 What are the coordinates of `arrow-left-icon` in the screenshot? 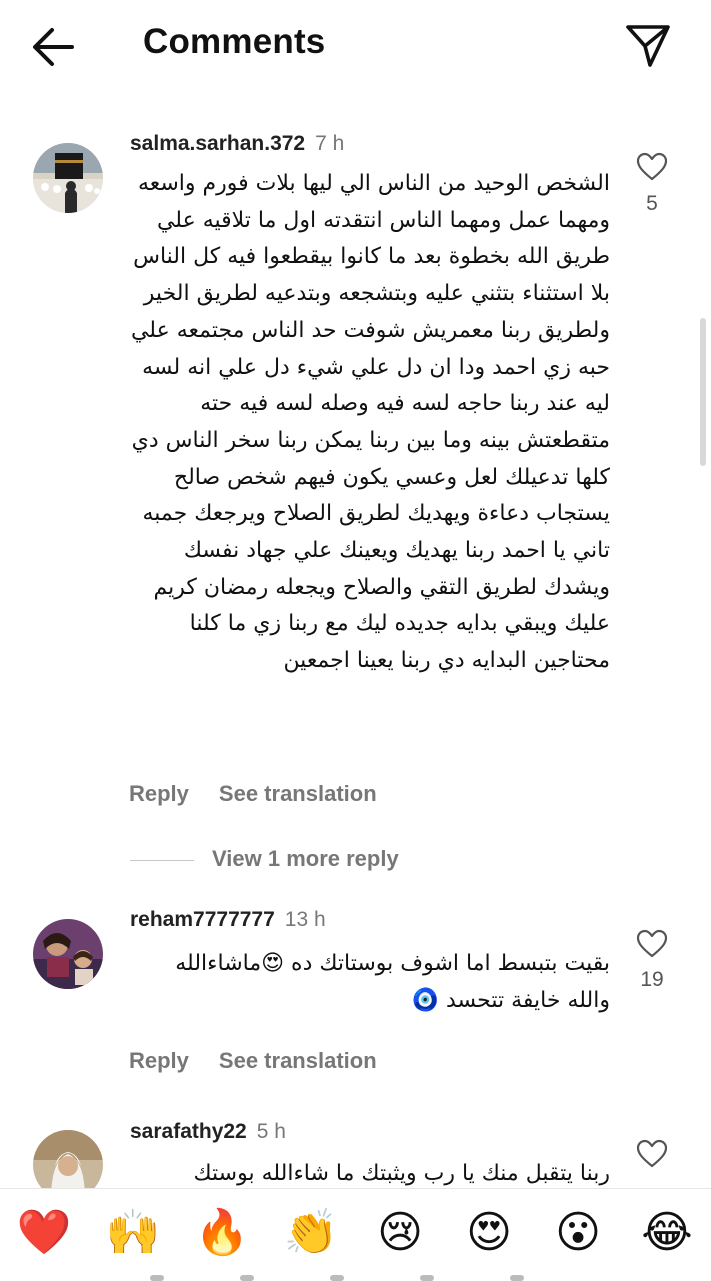 It's located at (54, 47).